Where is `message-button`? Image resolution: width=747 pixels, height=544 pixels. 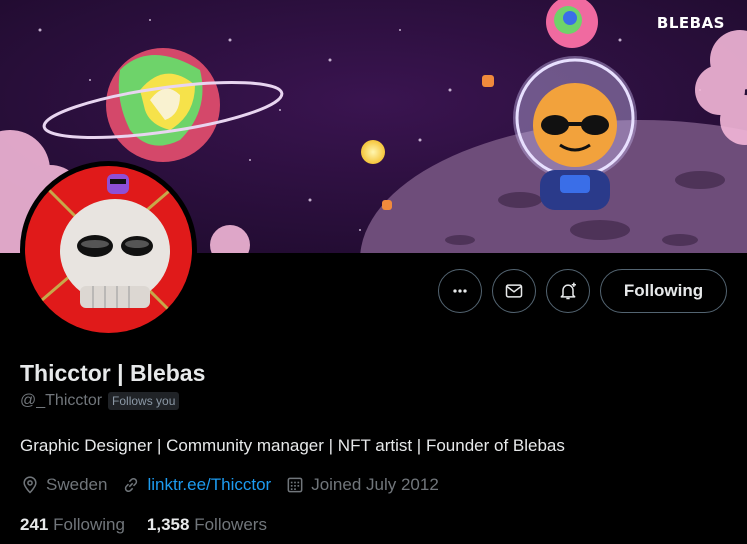
message-button is located at coordinates (514, 291).